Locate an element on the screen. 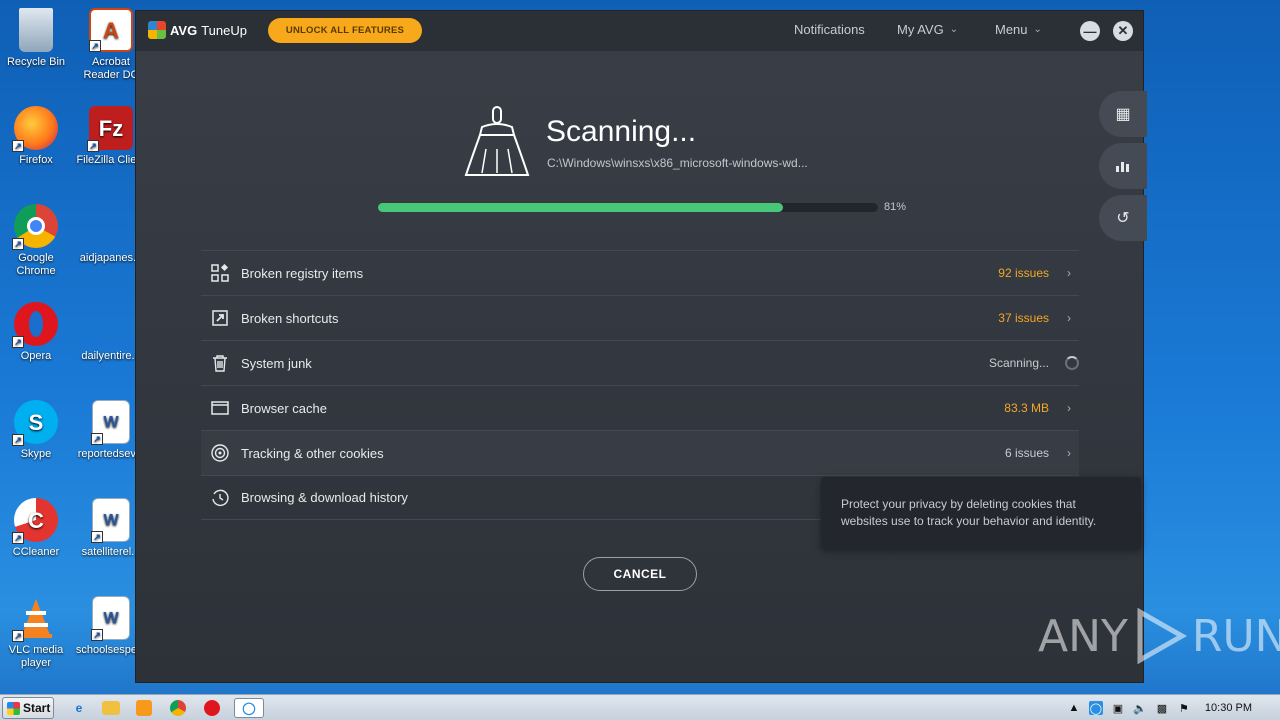  watermark-left-text: ANY is located at coordinates (1083, 636).